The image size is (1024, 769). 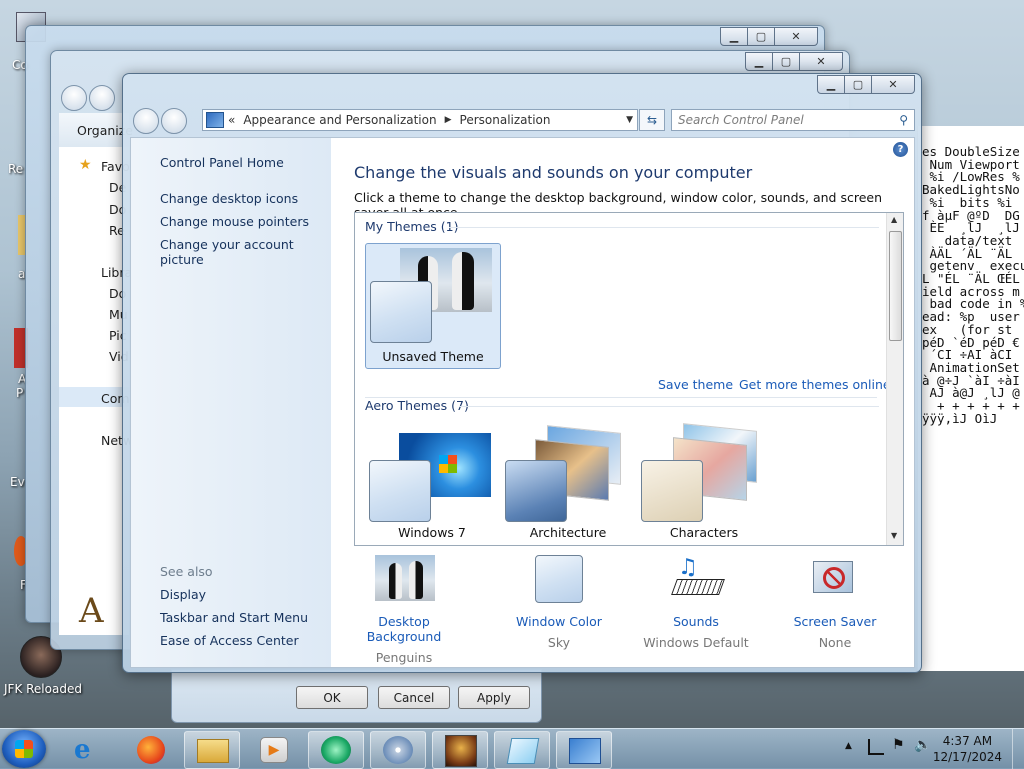 What do you see at coordinates (967, 749) in the screenshot?
I see `system-clock: 4:37 AM 12/17/2024` at bounding box center [967, 749].